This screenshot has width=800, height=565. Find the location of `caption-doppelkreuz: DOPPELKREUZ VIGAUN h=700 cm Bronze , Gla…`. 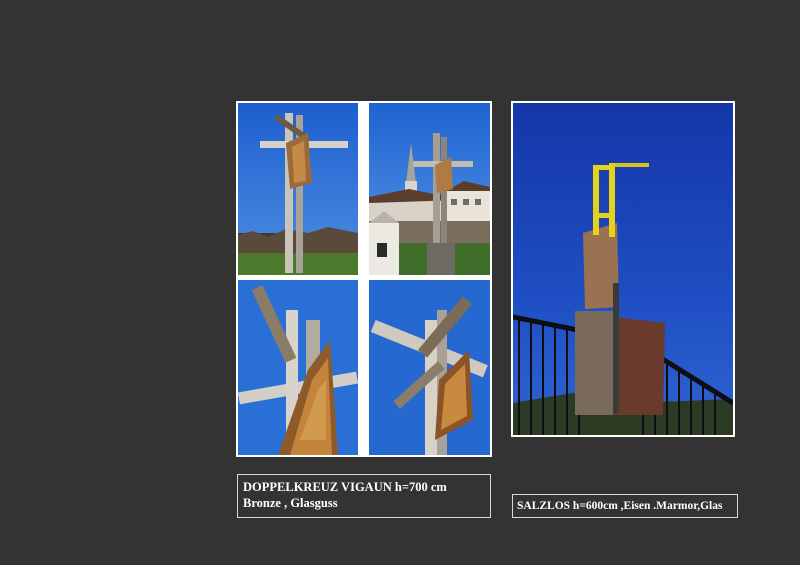

caption-doppelkreuz: DOPPELKREUZ VIGAUN h=700 cm Bronze , Gla… is located at coordinates (364, 496).